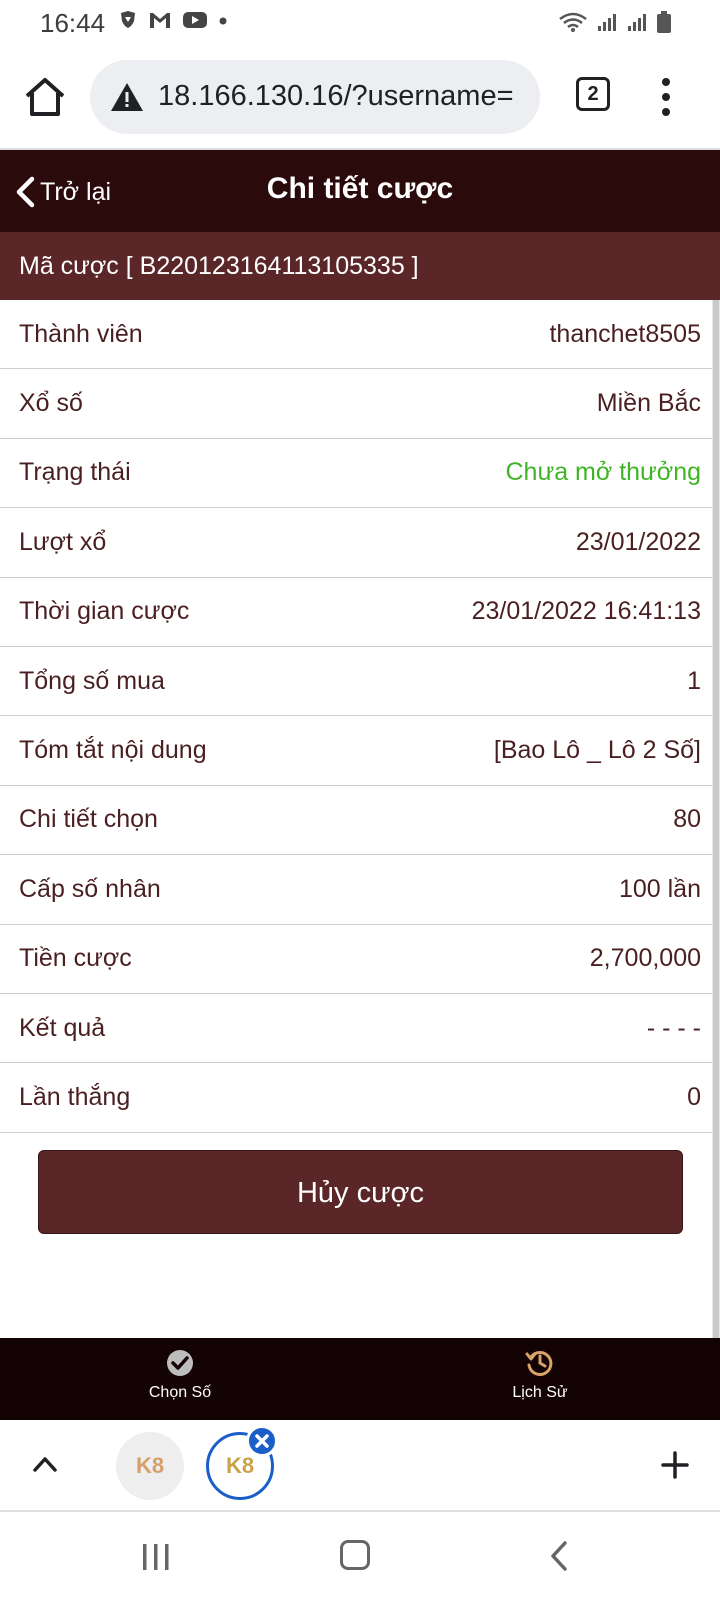 The height and width of the screenshot is (1600, 720). What do you see at coordinates (336, 96) in the screenshot?
I see `url-text: 18.166.130.16/?username=` at bounding box center [336, 96].